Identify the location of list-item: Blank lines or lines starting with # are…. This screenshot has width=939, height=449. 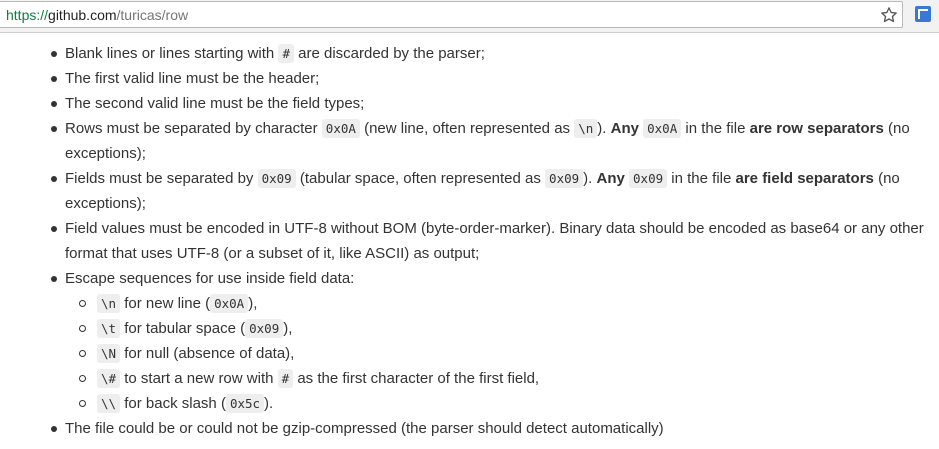
(469, 53).